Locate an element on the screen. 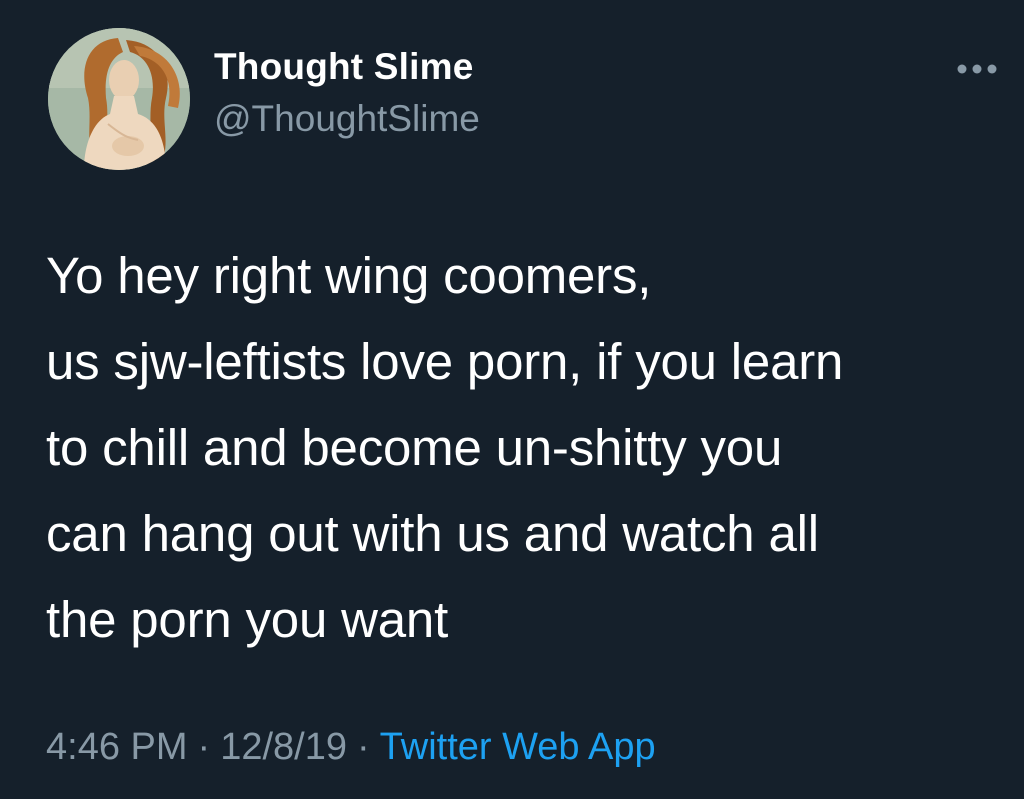  tweet-time: 4:46 PM is located at coordinates (117, 747).